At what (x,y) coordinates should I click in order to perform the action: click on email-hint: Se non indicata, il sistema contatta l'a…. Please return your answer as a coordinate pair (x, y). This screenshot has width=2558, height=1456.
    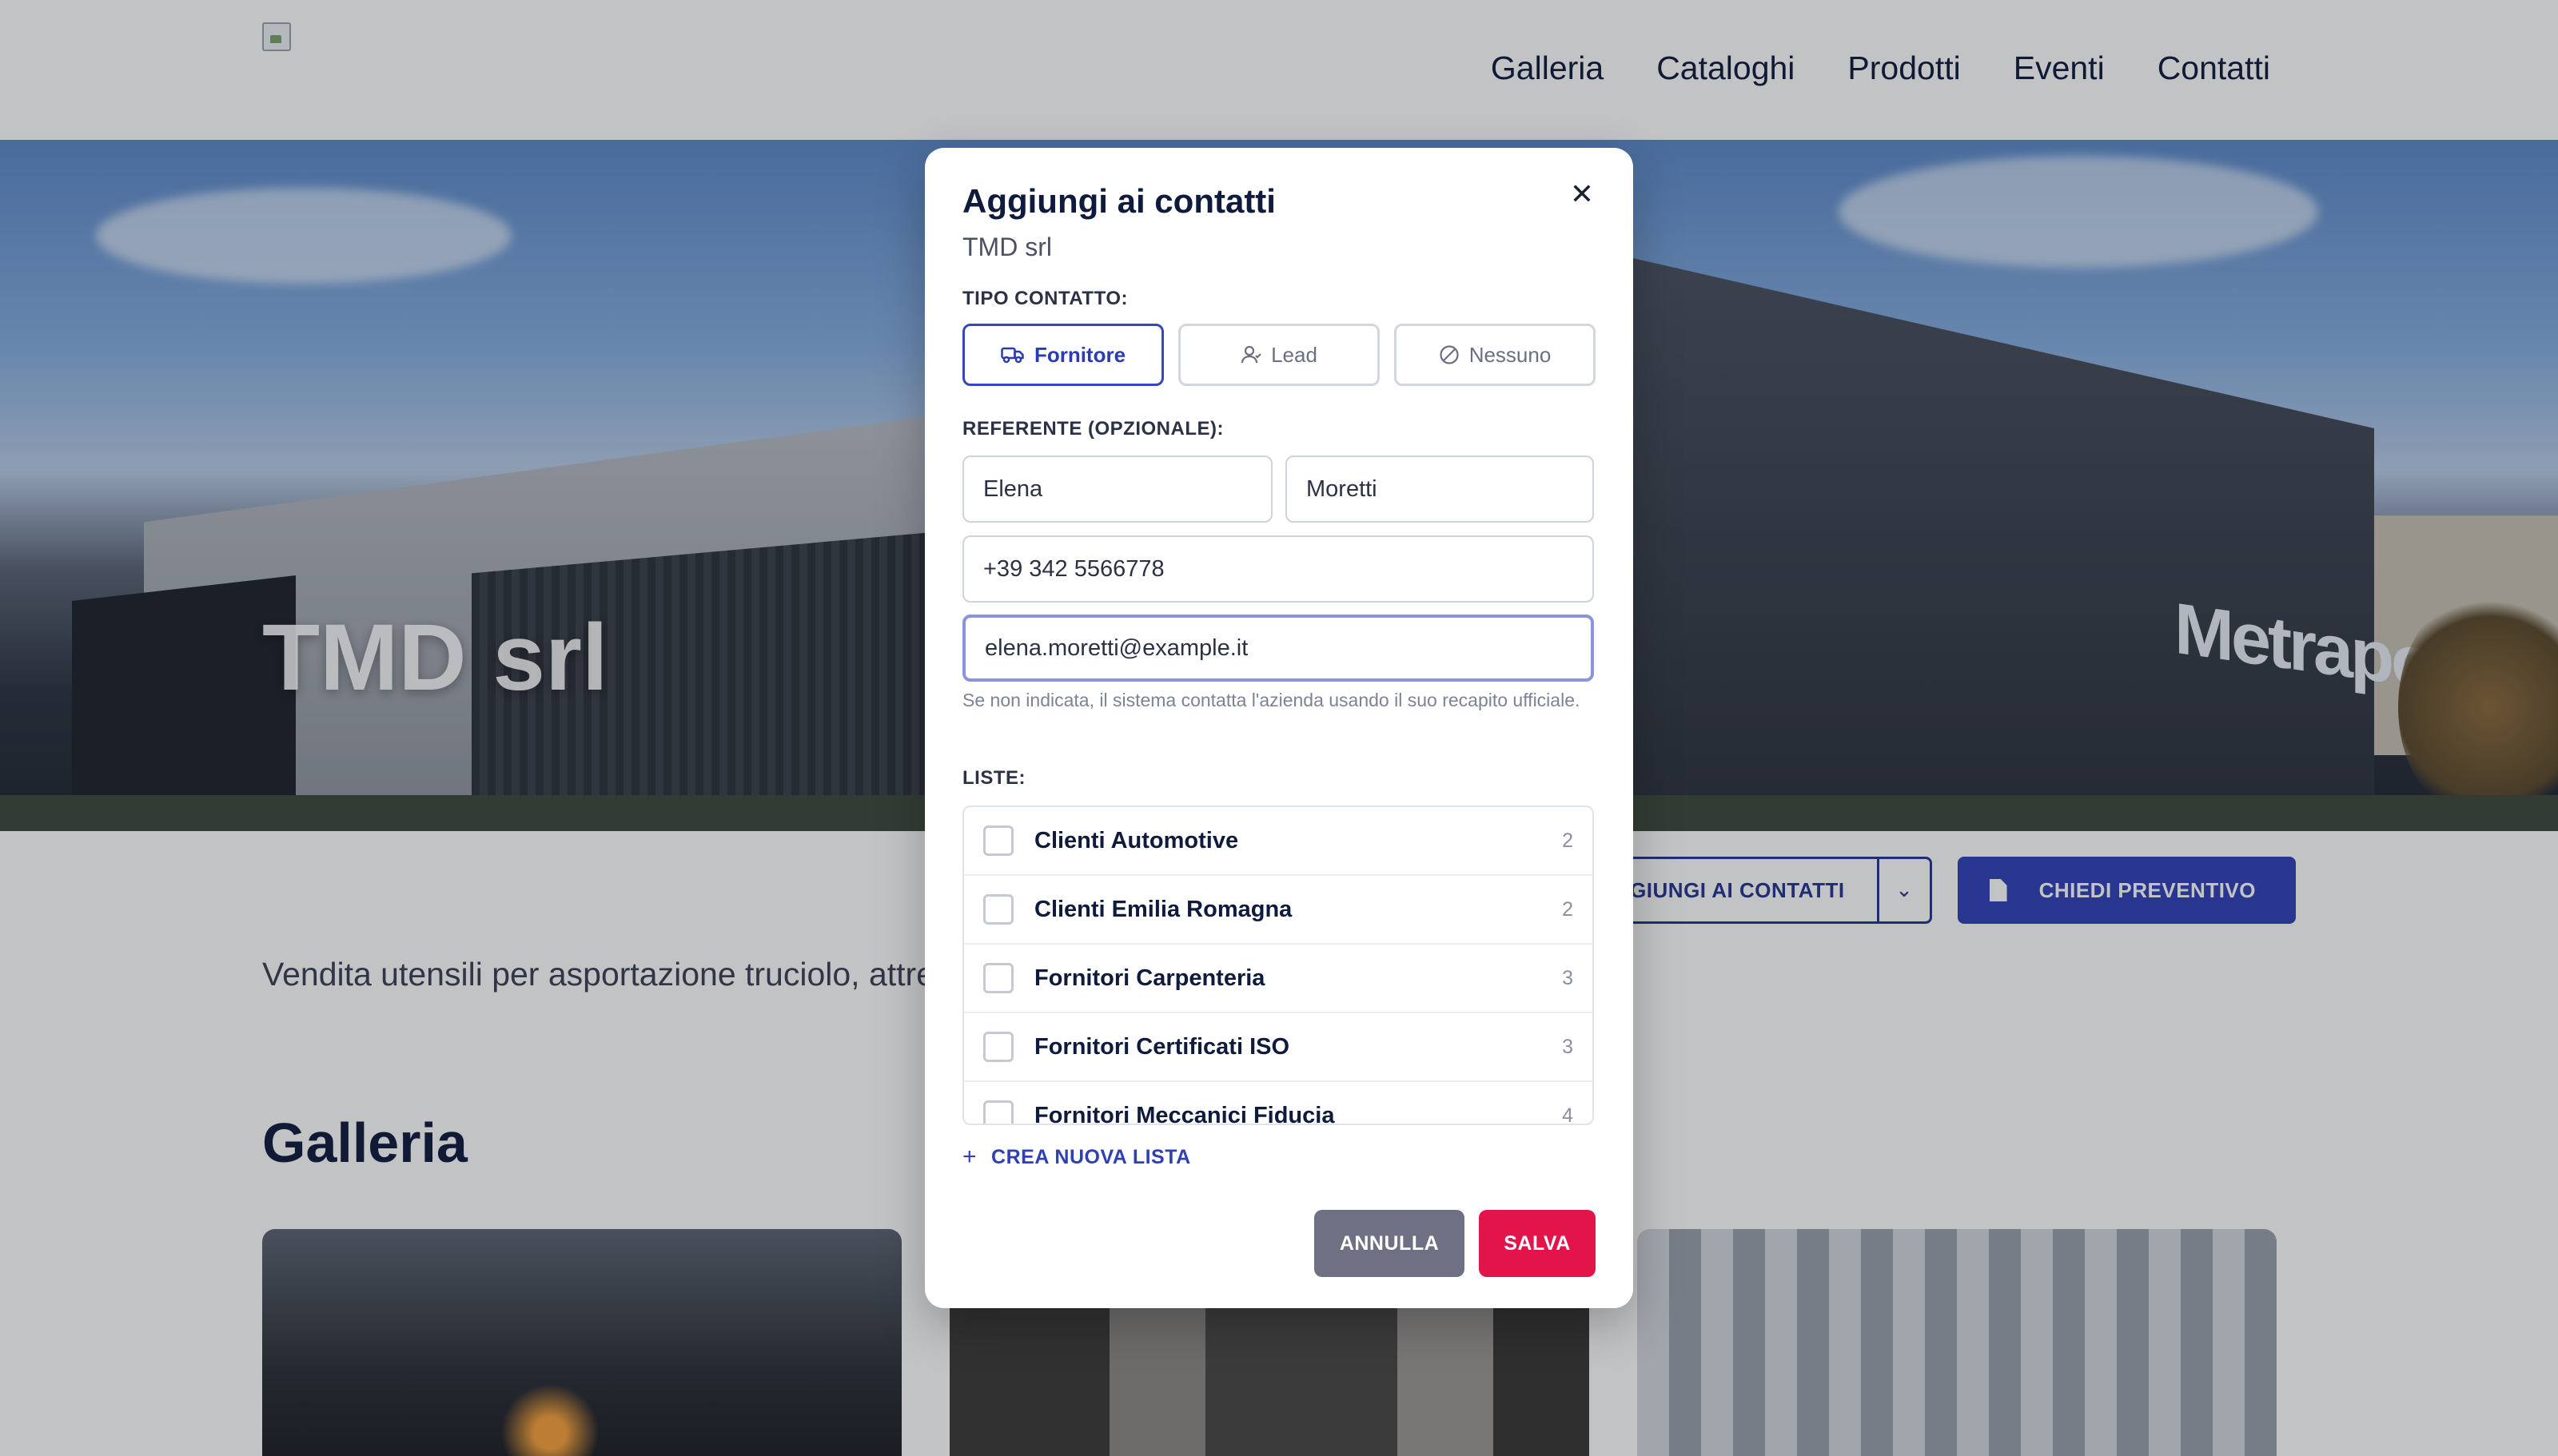
    Looking at the image, I should click on (1271, 700).